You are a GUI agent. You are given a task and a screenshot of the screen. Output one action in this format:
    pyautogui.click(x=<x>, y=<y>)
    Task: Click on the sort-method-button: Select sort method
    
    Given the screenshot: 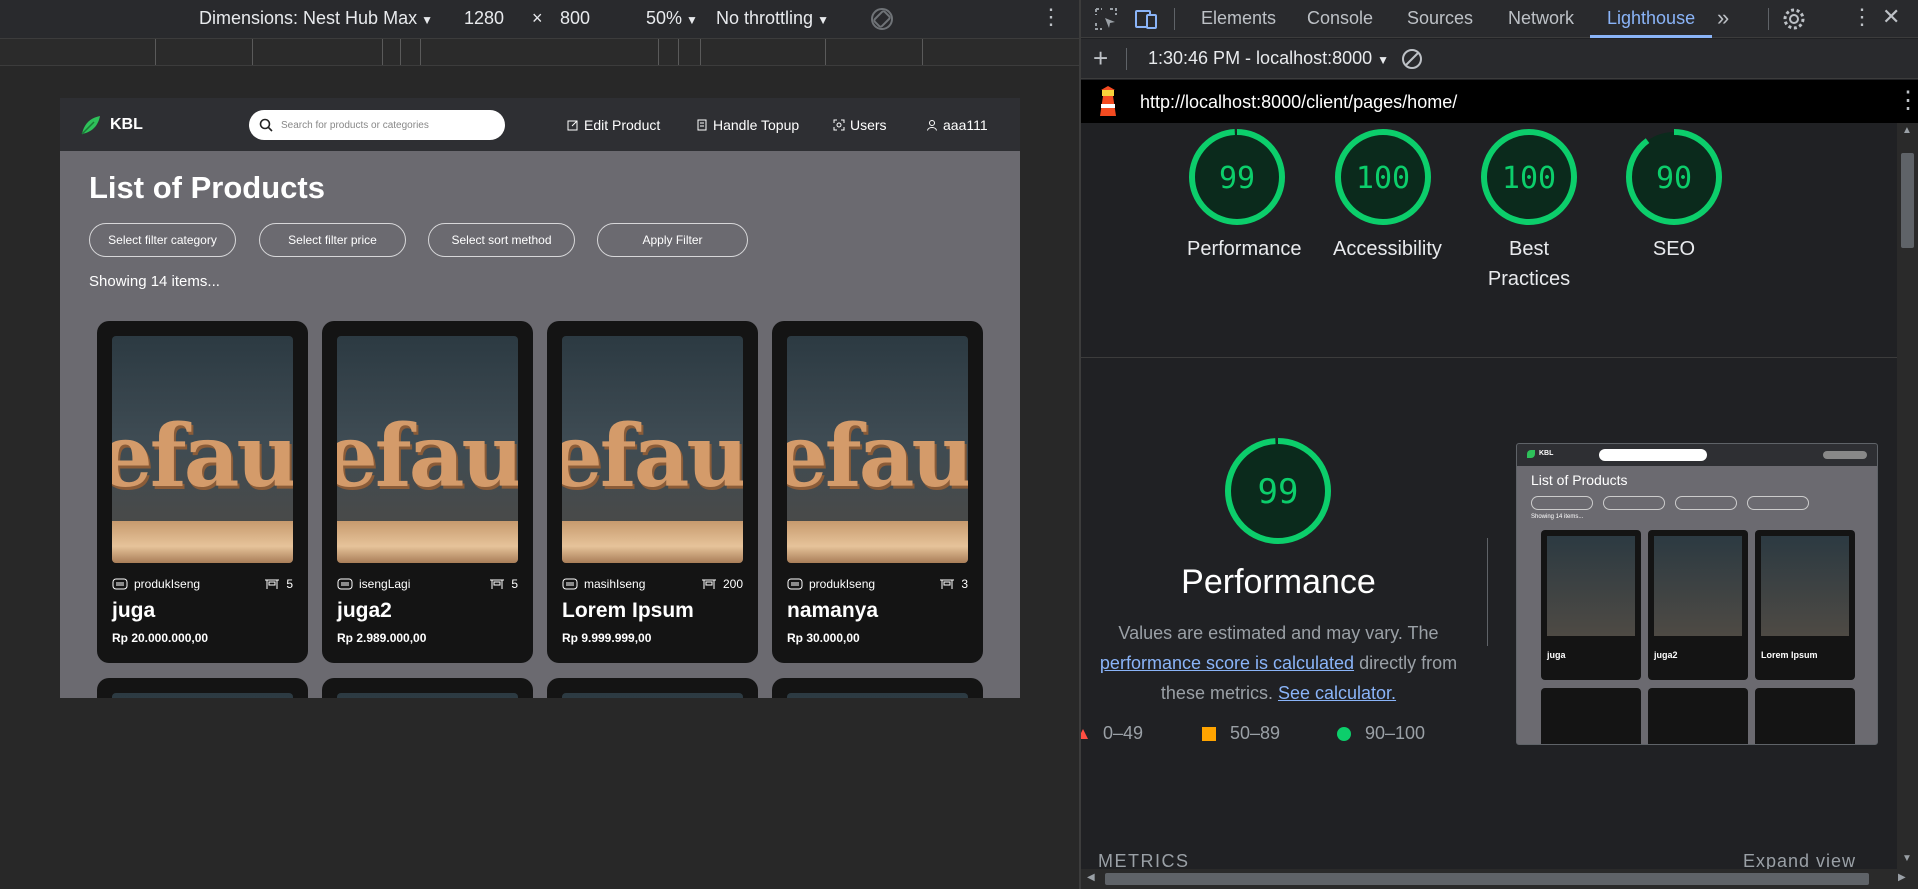 What is the action you would take?
    pyautogui.click(x=501, y=240)
    